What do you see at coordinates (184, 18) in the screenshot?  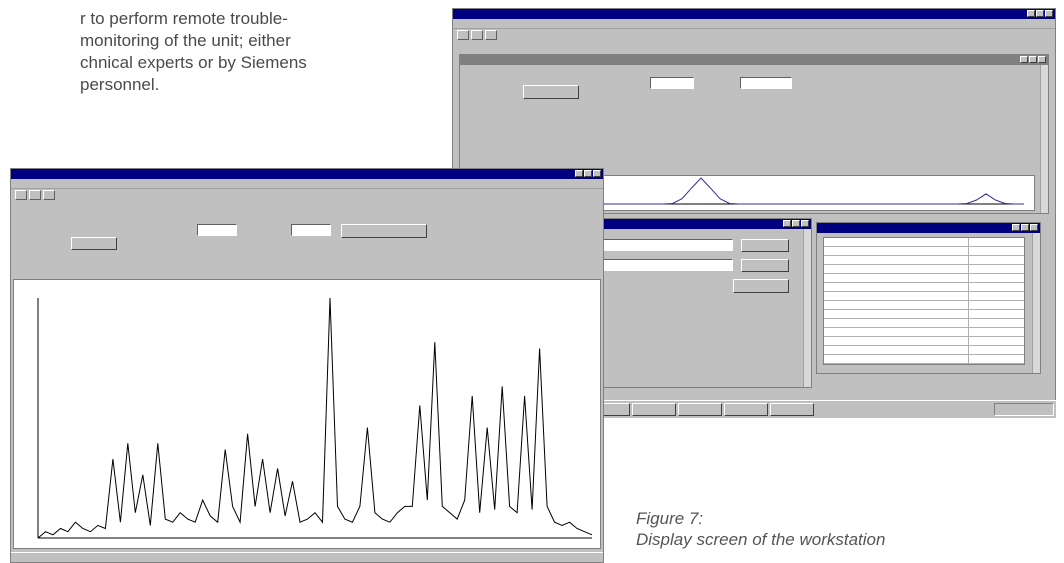 I see `paragraph-line: r to perform remote trouble-` at bounding box center [184, 18].